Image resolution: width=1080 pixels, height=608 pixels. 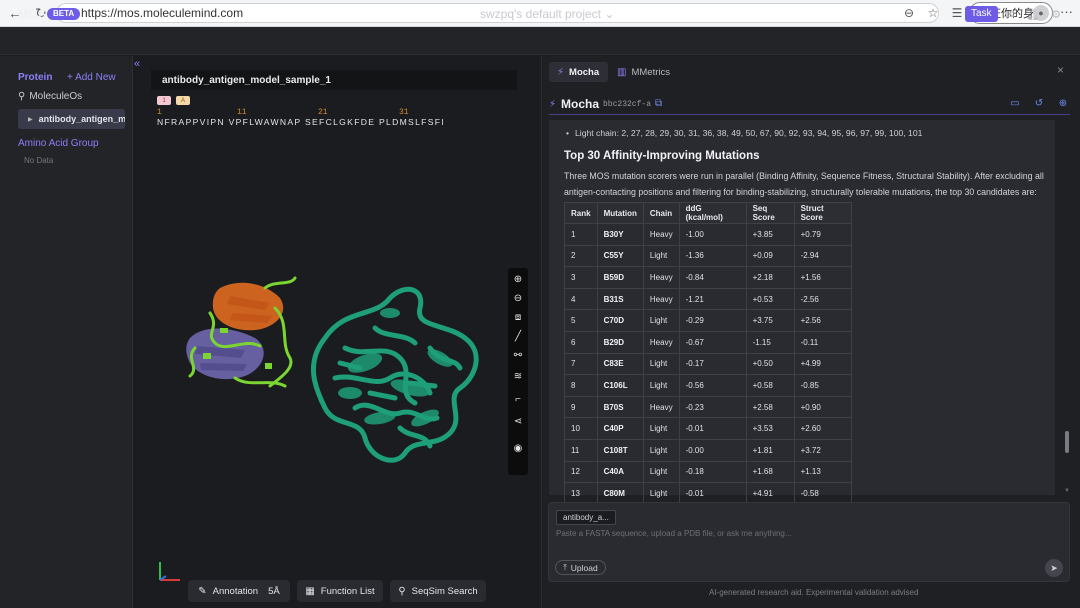 What do you see at coordinates (91, 77) in the screenshot?
I see `add-new-protein-button: + Add New` at bounding box center [91, 77].